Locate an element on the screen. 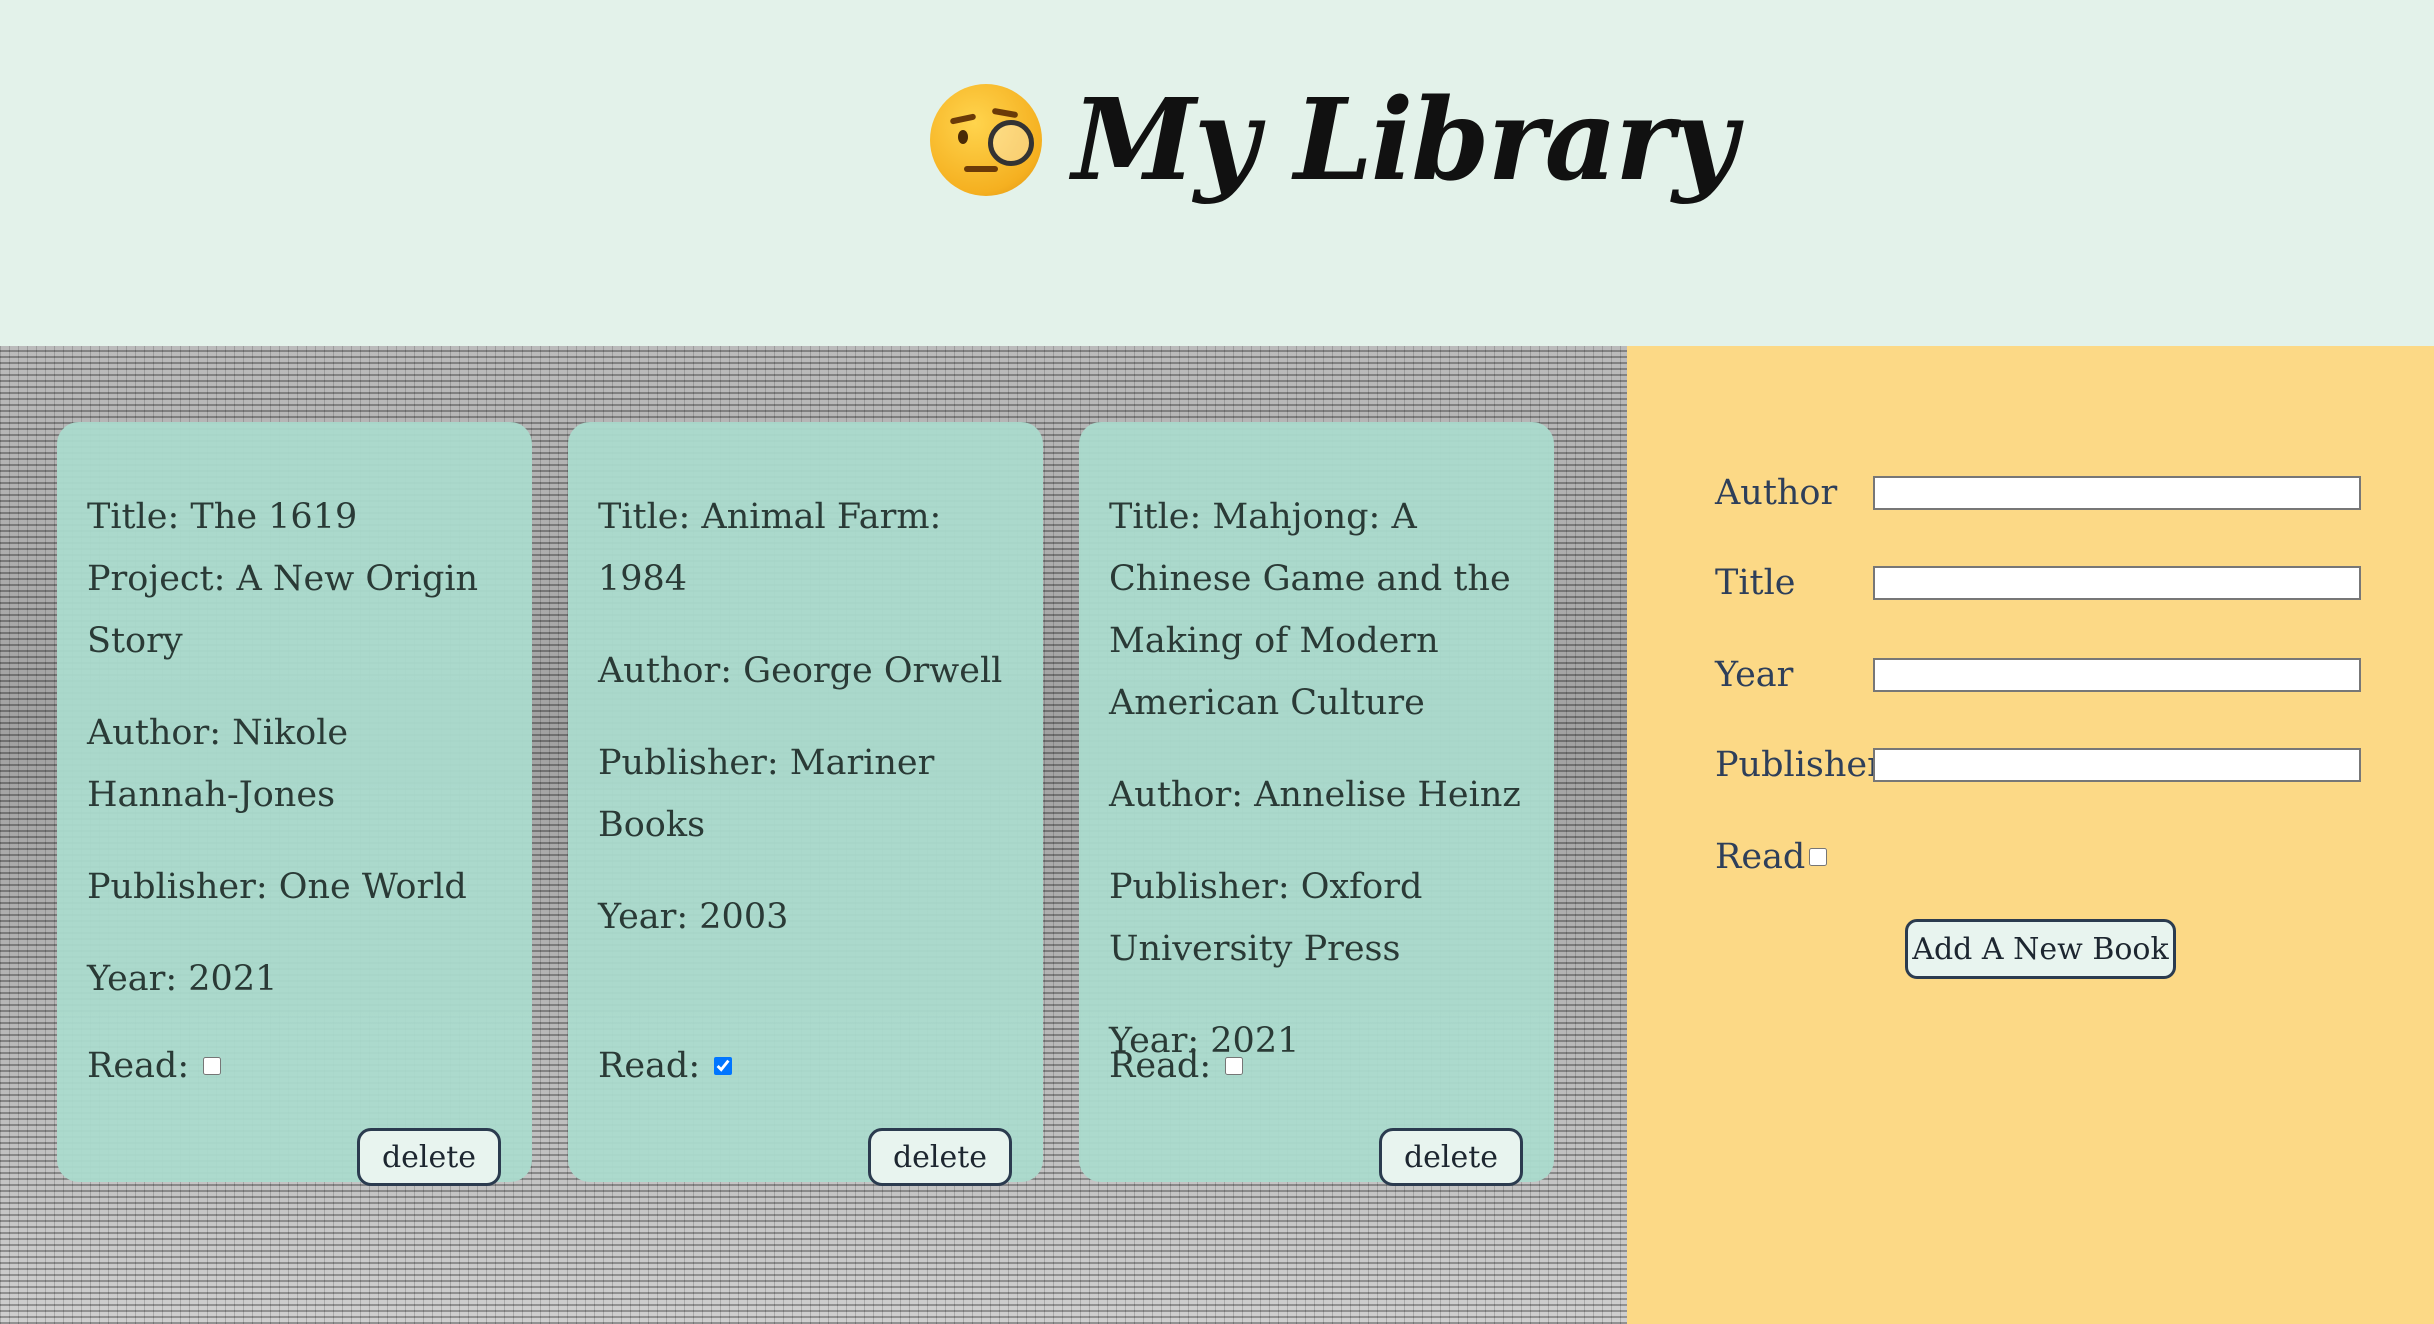  publisher-label: Publisher is located at coordinates (1799, 765).